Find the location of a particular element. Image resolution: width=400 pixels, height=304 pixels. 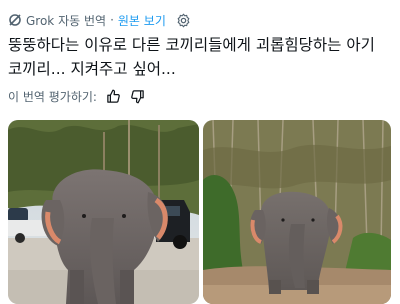

rate-translation-label: 이 번역 평가하기: is located at coordinates (52, 96).